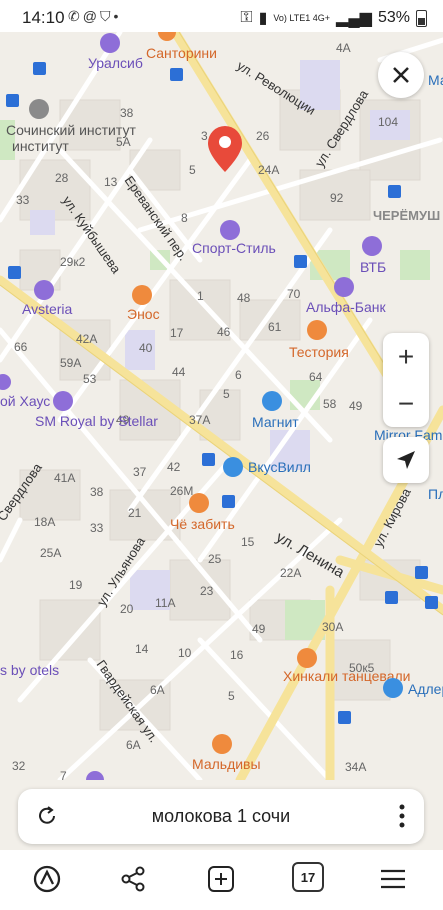  I want to click on notification-icons: ✆@⛉•, so click(94, 16).